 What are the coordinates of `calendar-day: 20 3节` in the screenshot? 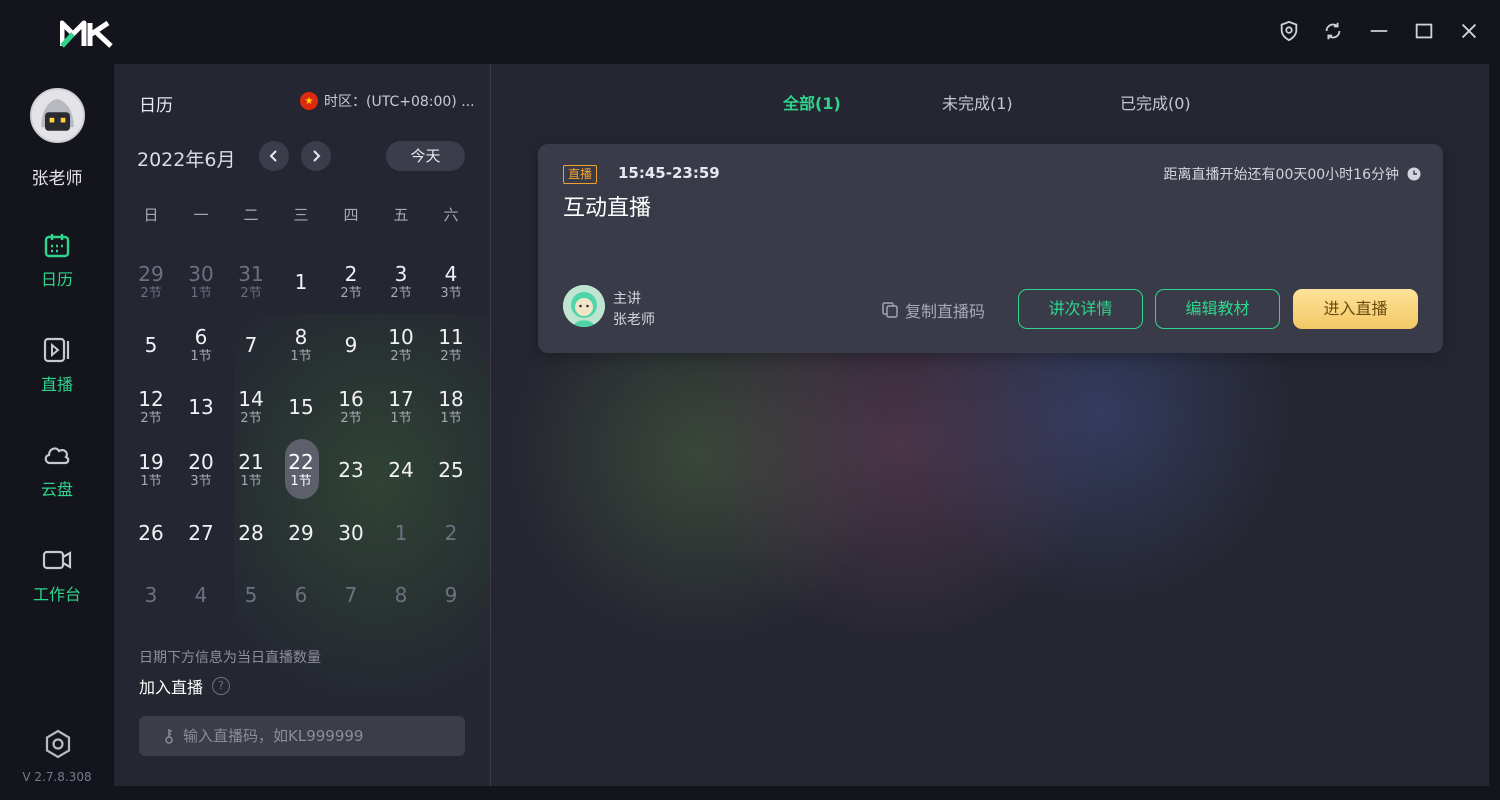 It's located at (201, 470).